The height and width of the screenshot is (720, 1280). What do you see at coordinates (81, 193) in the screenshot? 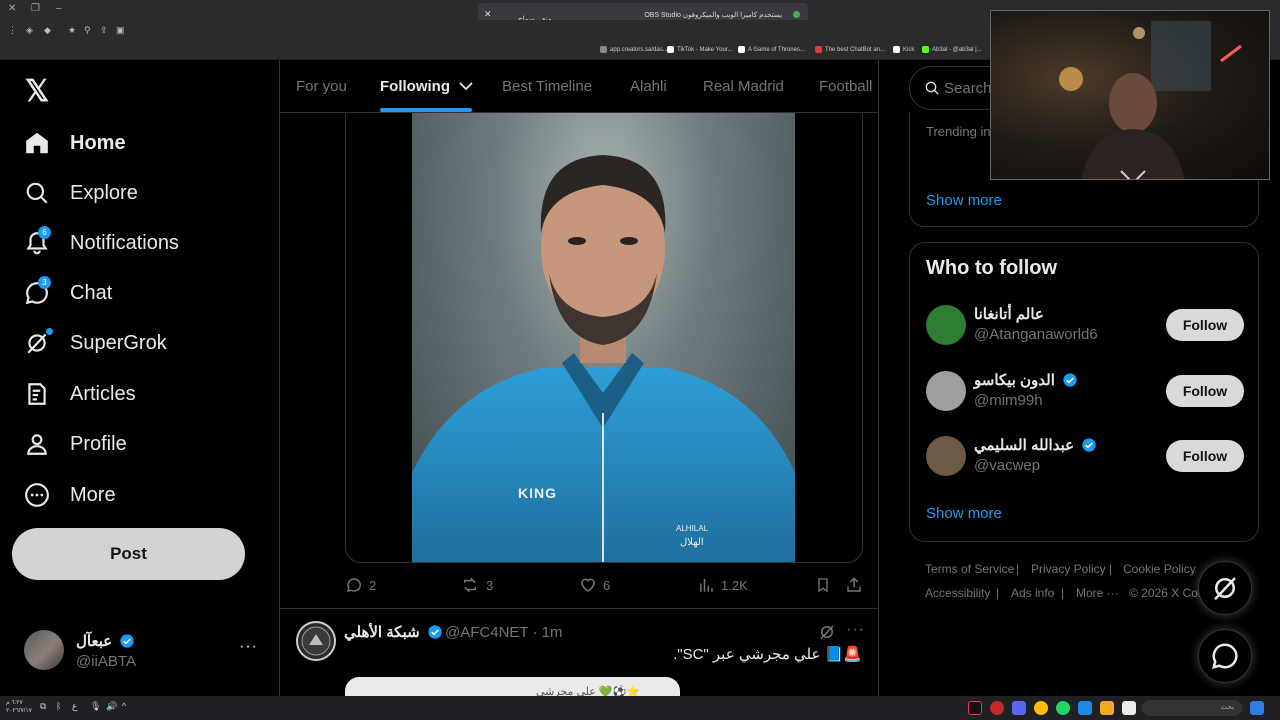
I see `nav-explore: Explore` at bounding box center [81, 193].